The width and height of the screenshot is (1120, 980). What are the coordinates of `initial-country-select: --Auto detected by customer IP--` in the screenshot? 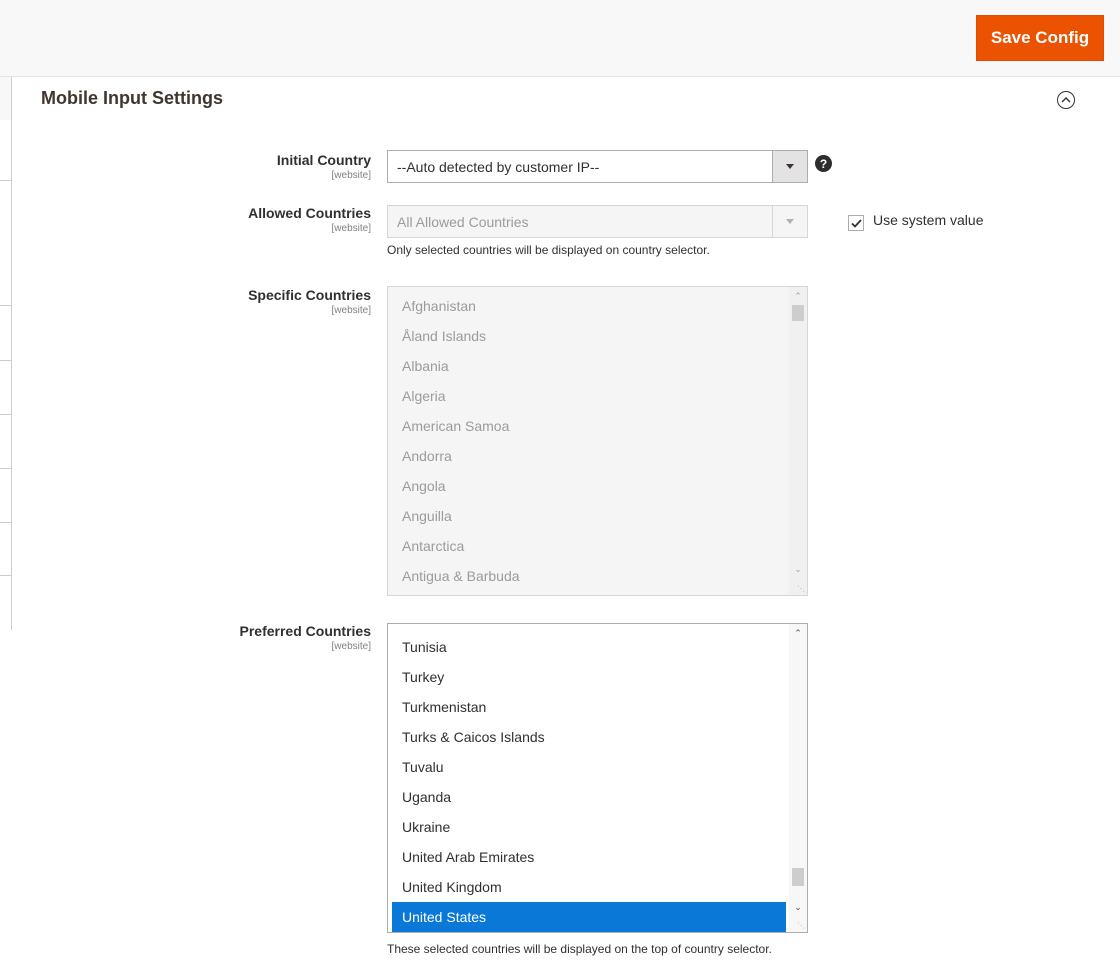 It's located at (597, 166).